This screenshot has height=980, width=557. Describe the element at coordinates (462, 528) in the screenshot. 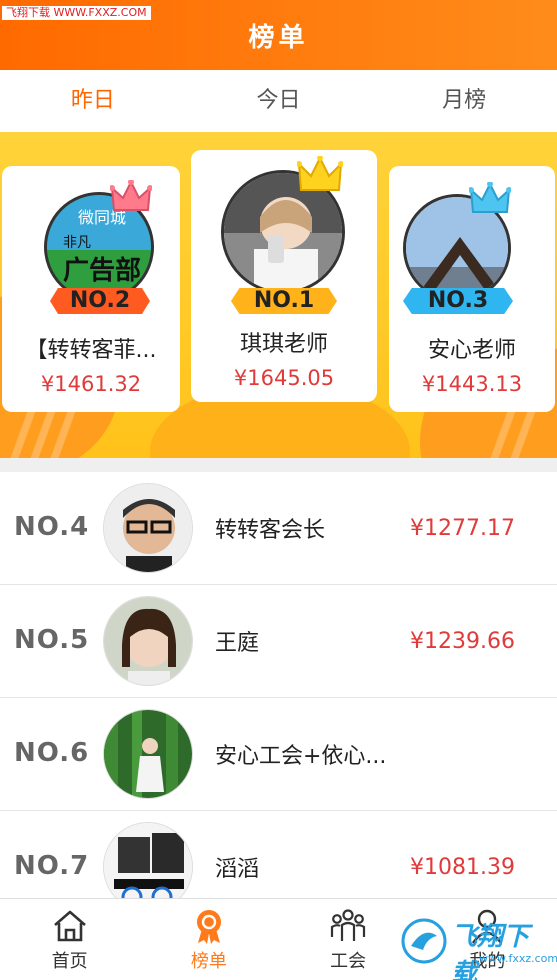

I see `amount: ¥1277.17` at that location.